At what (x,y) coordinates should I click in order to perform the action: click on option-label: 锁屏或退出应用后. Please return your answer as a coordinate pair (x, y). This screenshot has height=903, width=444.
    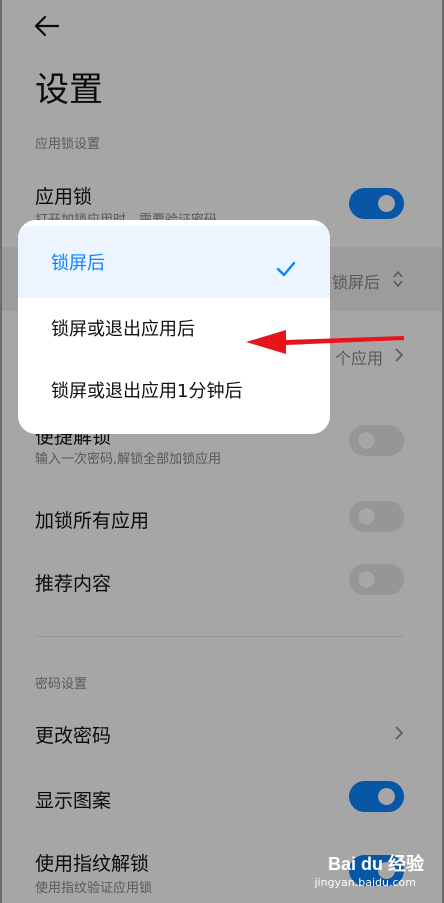
    Looking at the image, I should click on (123, 329).